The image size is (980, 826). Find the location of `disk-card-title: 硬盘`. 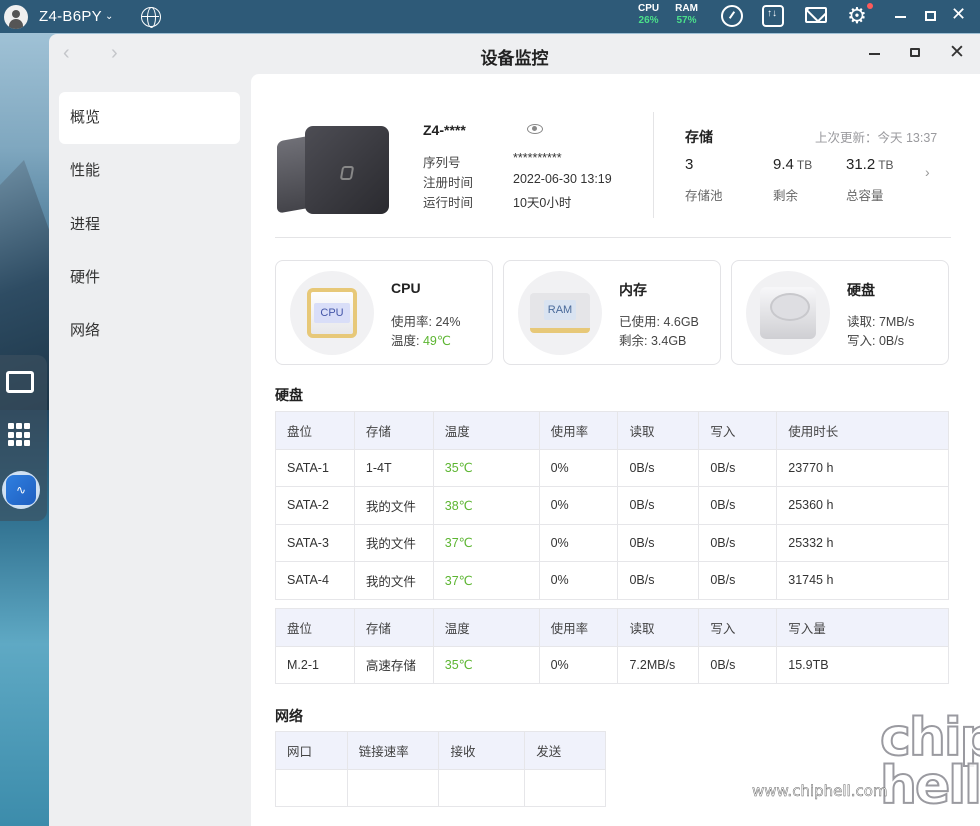

disk-card-title: 硬盘 is located at coordinates (861, 290).